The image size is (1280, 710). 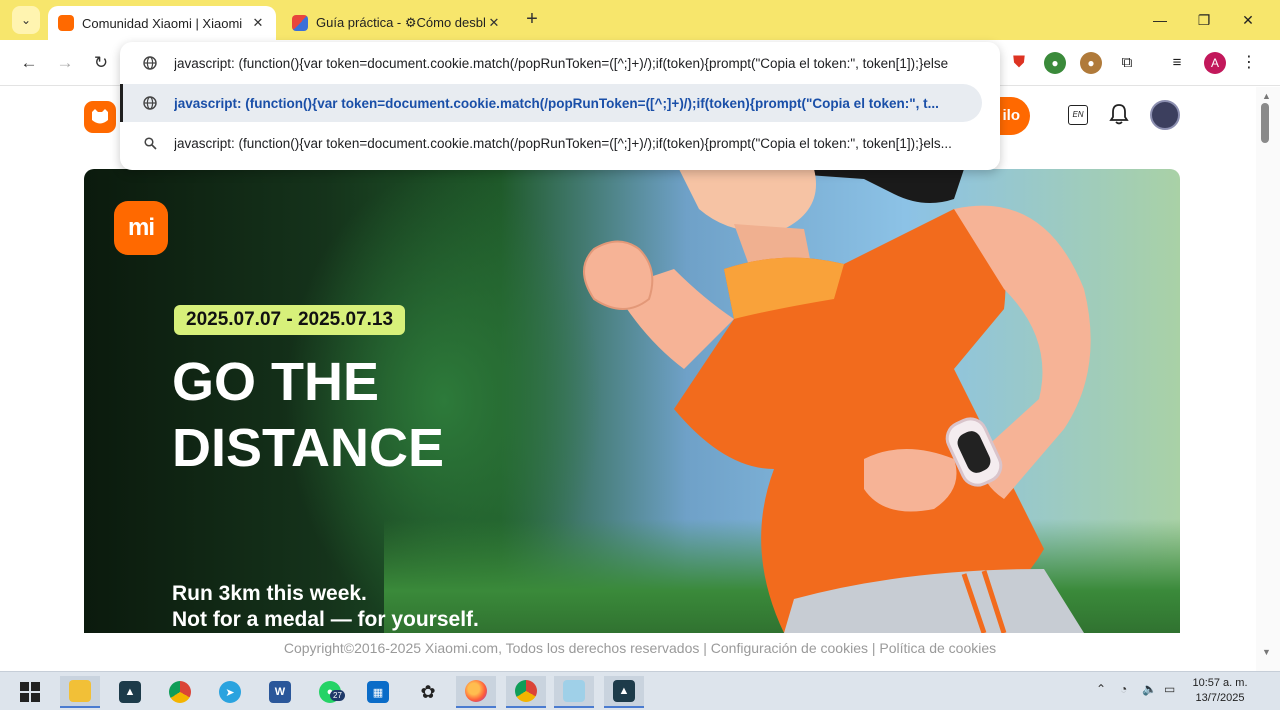 What do you see at coordinates (1149, 689) in the screenshot?
I see `volume-icon: 🔈` at bounding box center [1149, 689].